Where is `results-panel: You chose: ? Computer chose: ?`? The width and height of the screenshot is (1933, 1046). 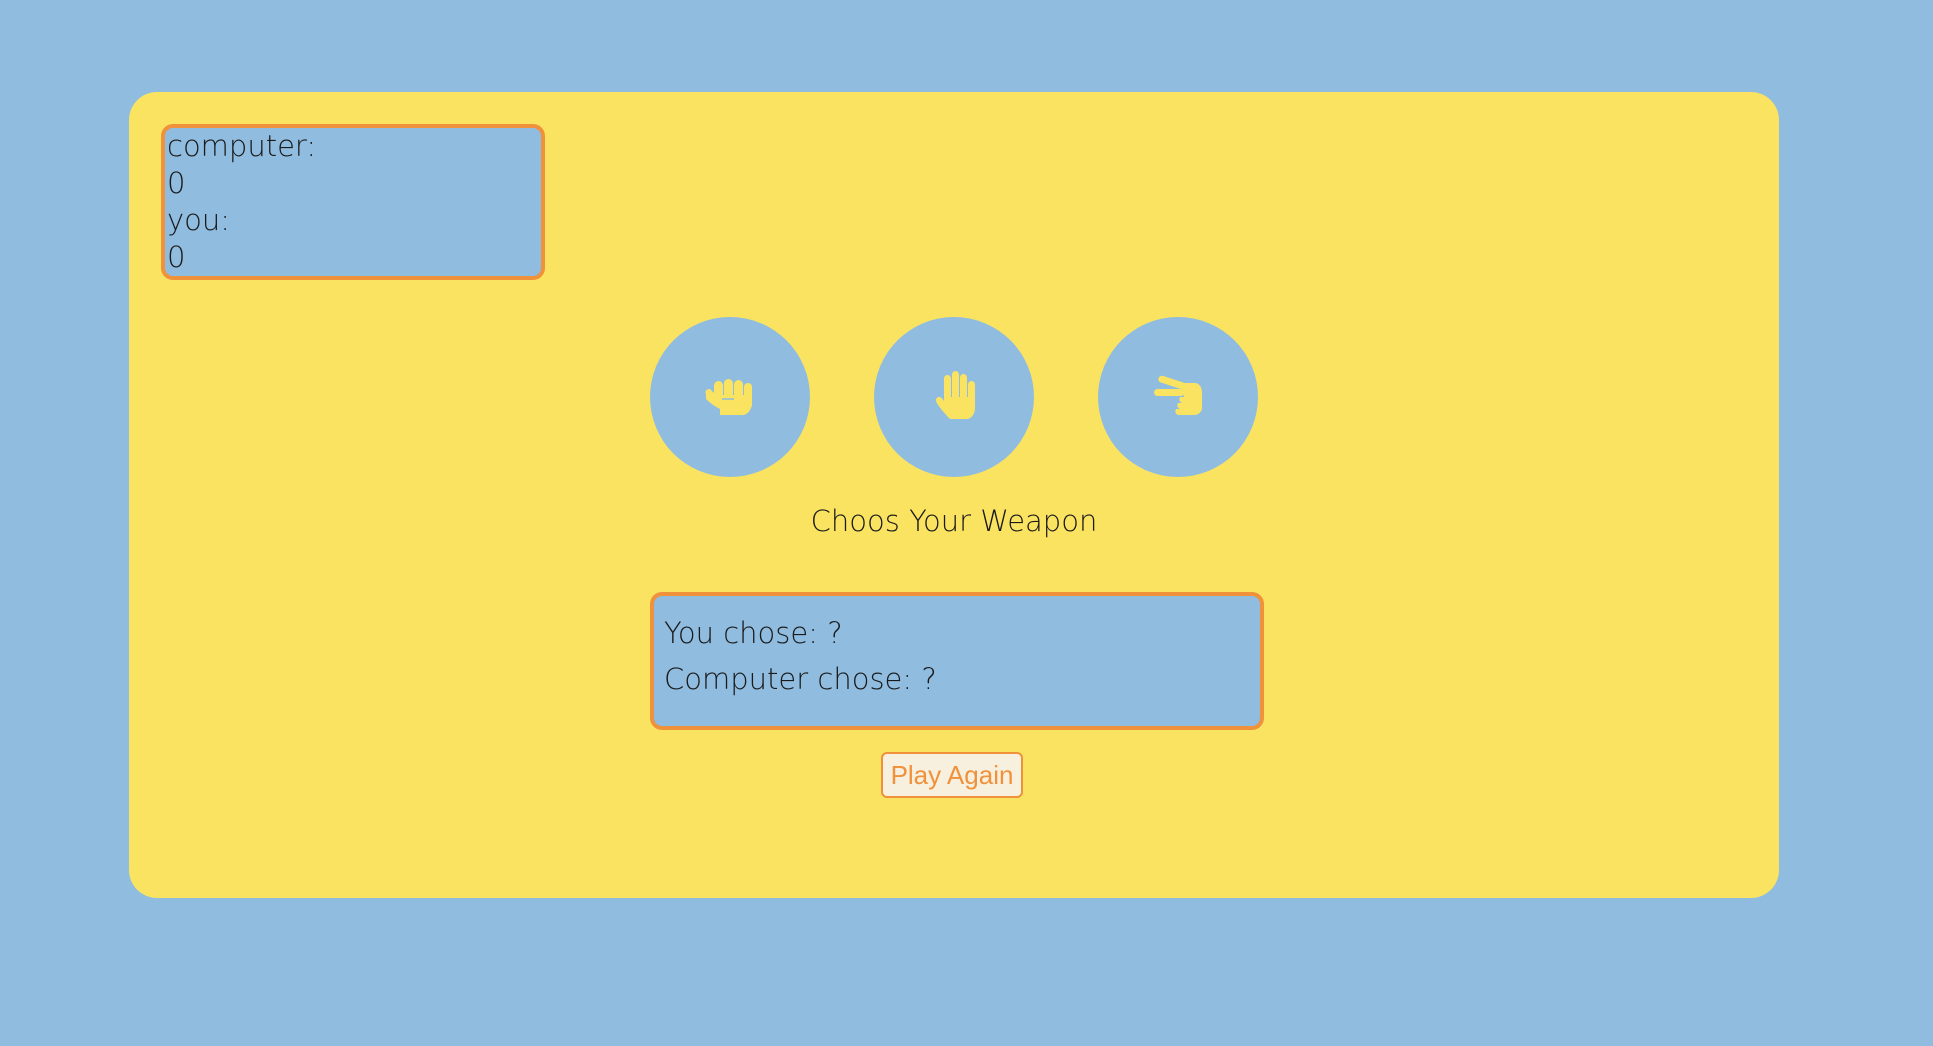
results-panel: You chose: ? Computer chose: ? is located at coordinates (957, 661).